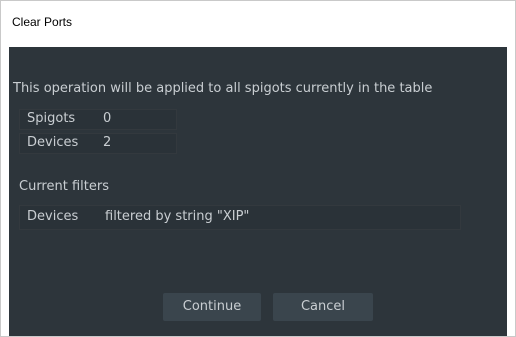 The image size is (516, 337). I want to click on devices-value: 2, so click(107, 142).